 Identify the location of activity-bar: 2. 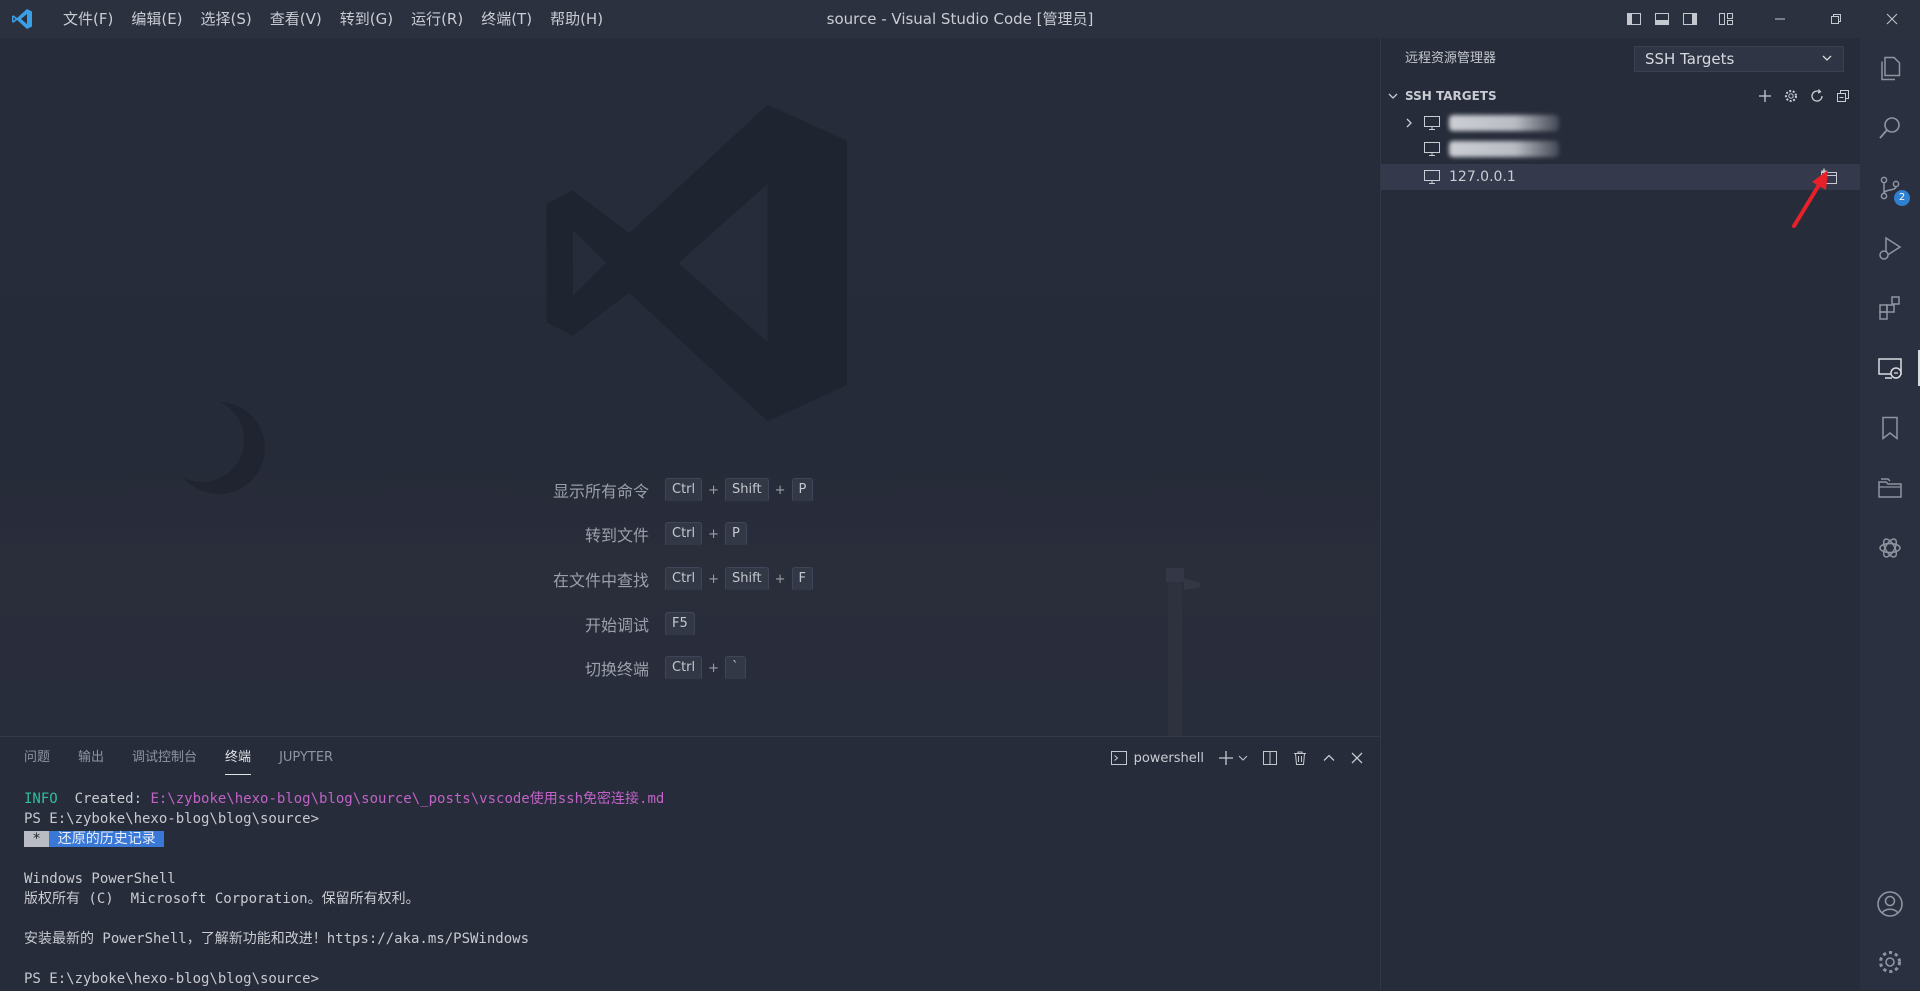
(1890, 514).